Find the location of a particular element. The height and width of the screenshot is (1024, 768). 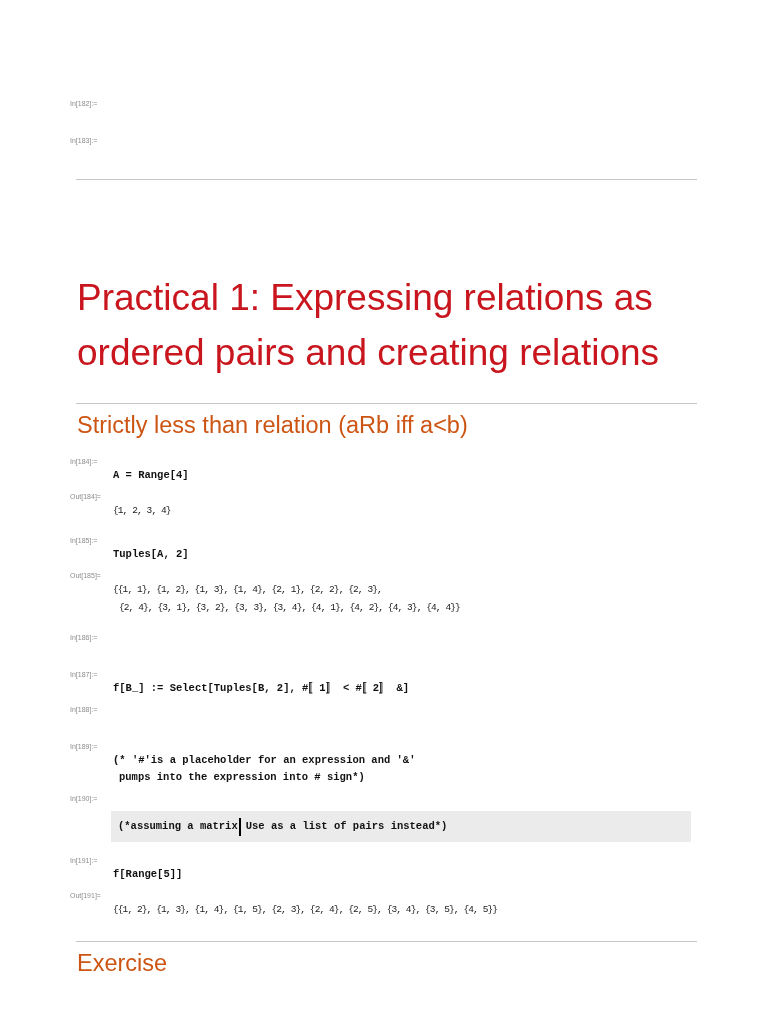

selected-cell: (*assuming a matrix Use as a list of pairs instead*) is located at coordinates (401, 826).